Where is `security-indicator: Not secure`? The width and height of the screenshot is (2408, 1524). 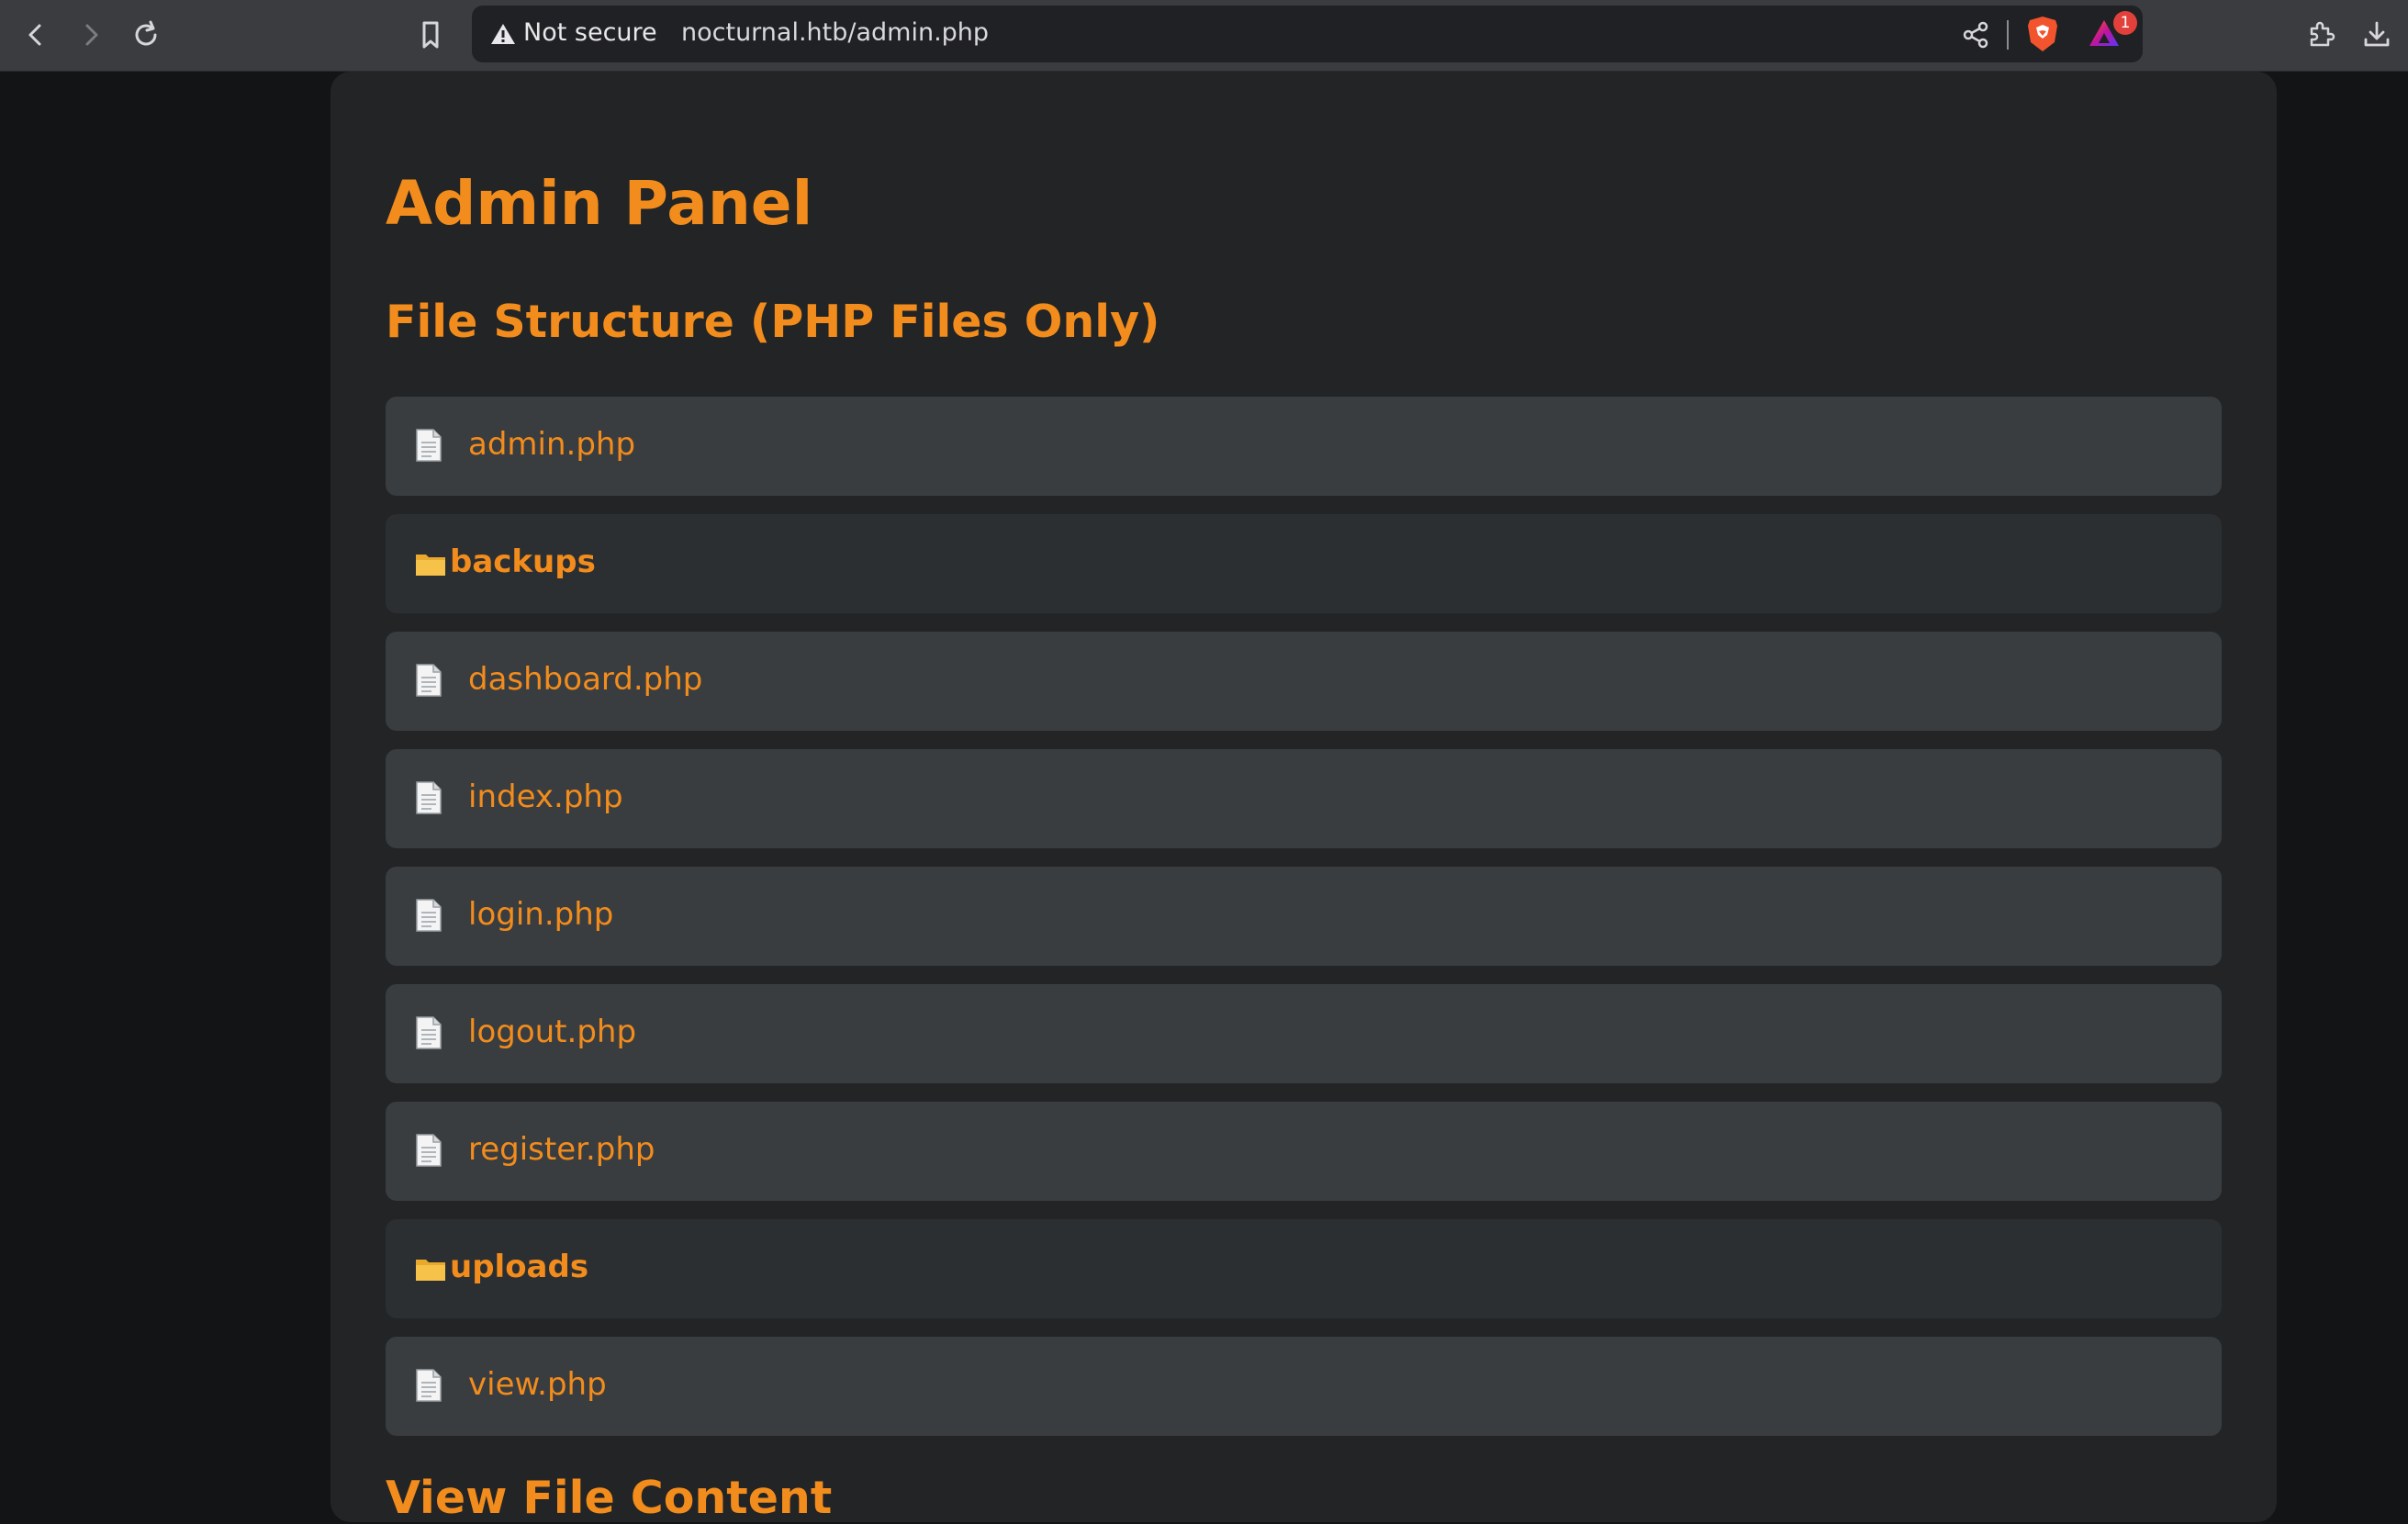 security-indicator: Not secure is located at coordinates (590, 32).